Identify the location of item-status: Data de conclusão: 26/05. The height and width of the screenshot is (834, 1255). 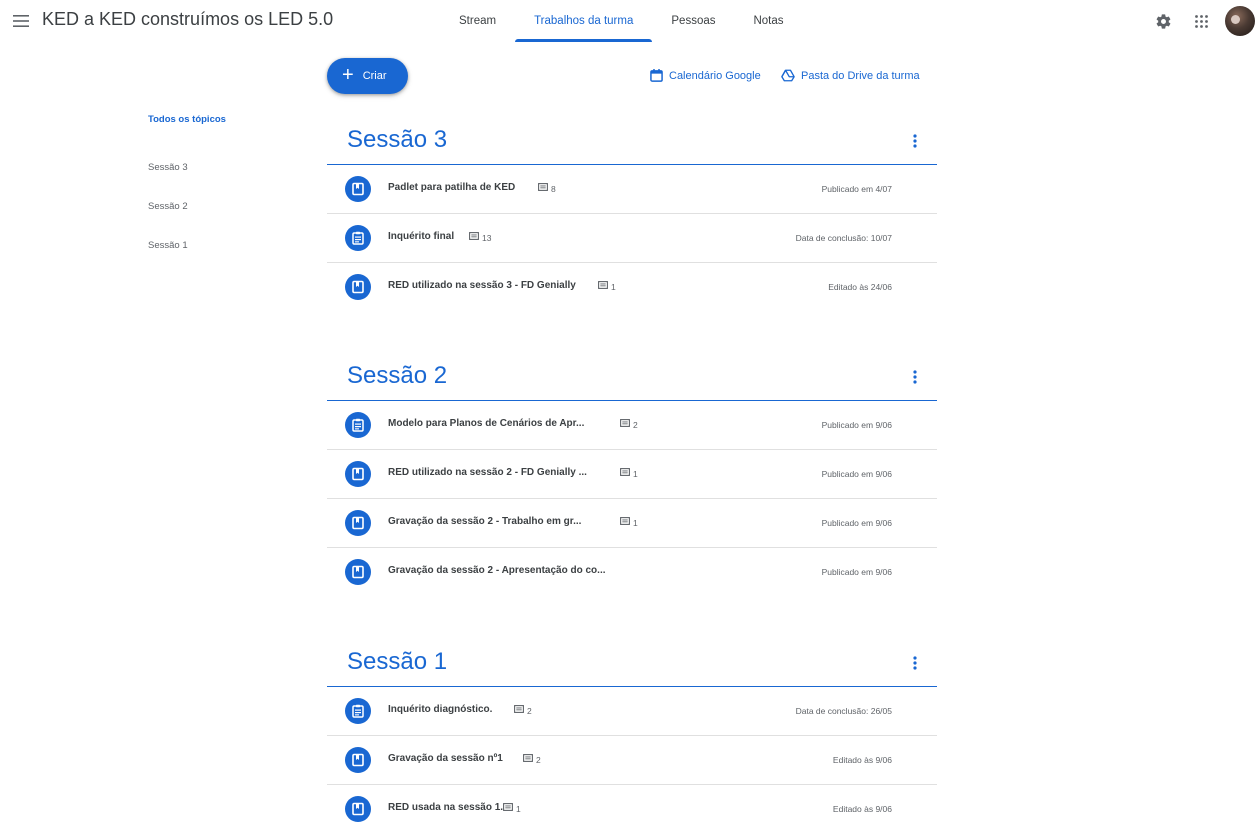
(843, 711).